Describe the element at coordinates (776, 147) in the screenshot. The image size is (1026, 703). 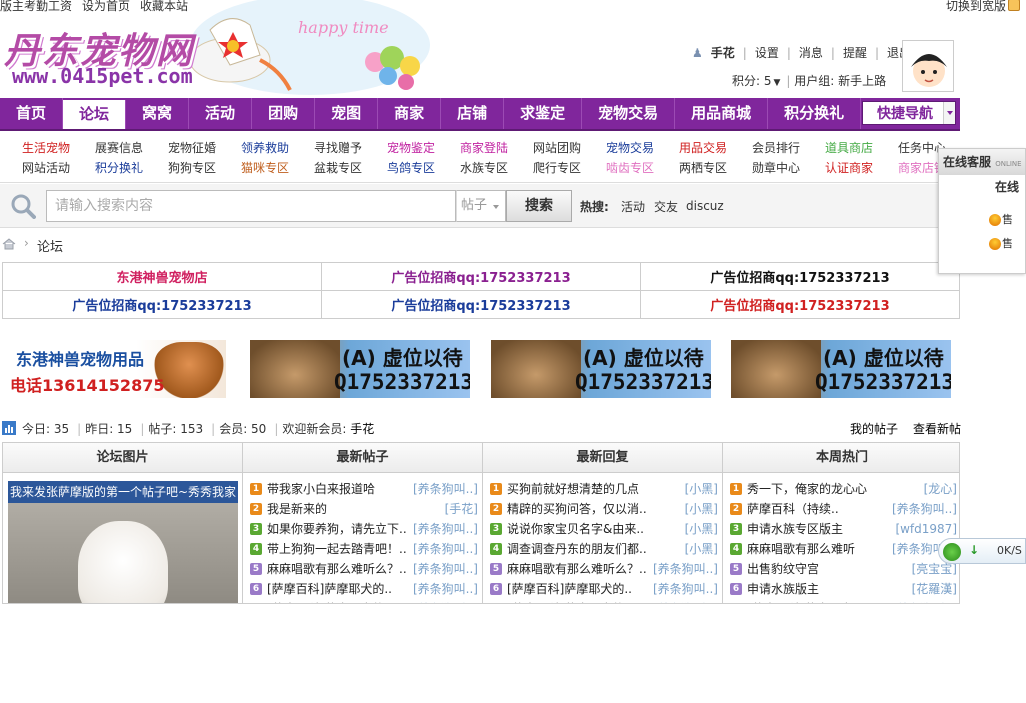
I see `sub-nav-link: 会员排行` at that location.